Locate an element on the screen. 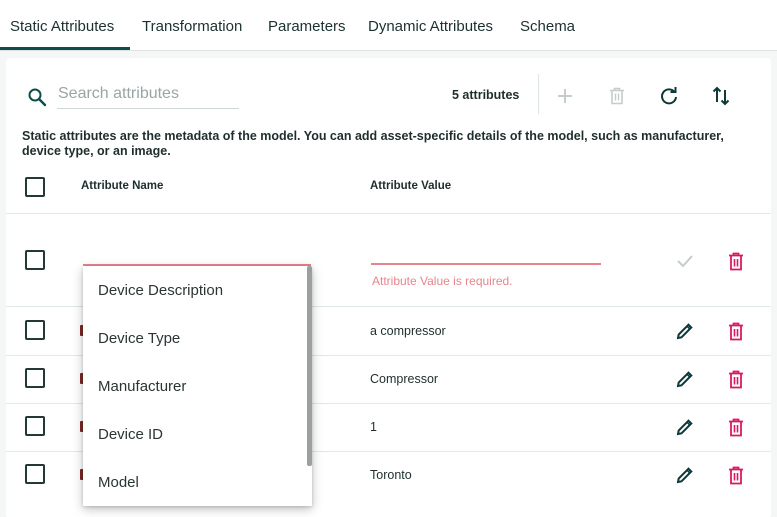  option-device-id: Device ID is located at coordinates (130, 434).